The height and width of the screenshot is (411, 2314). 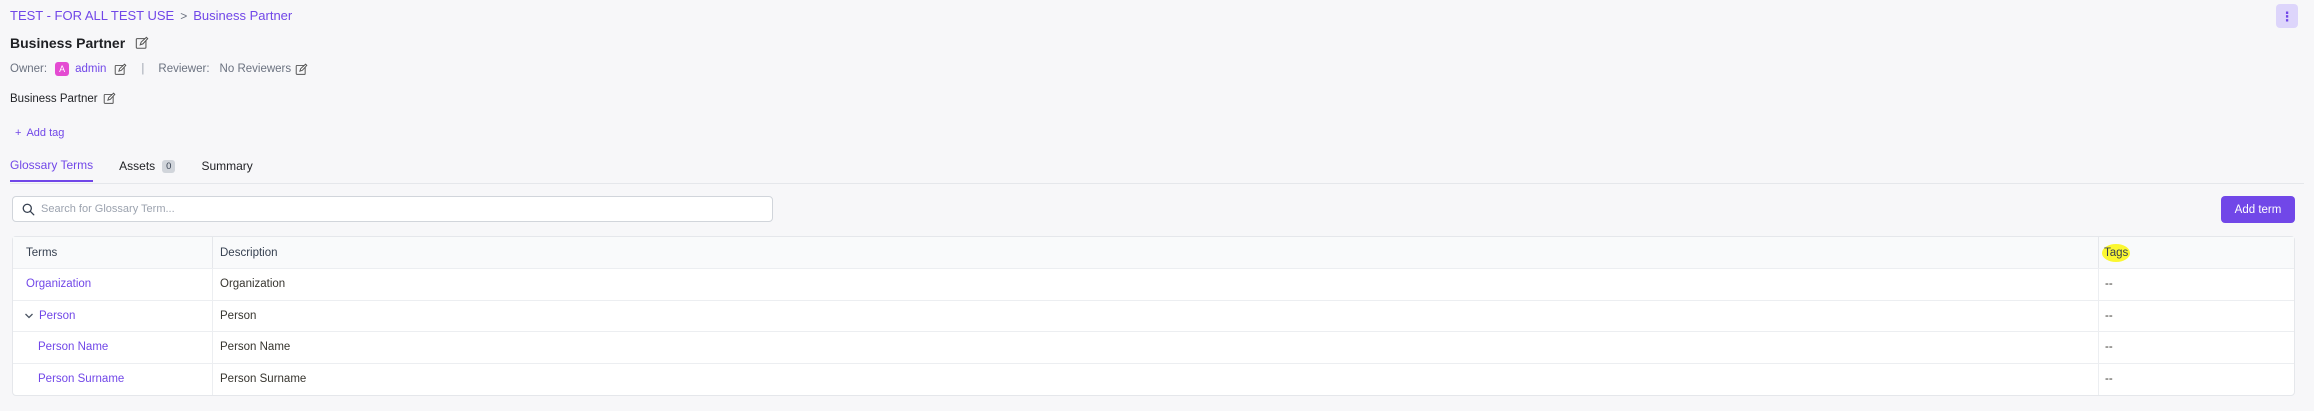 I want to click on column-header-description: Description, so click(x=1156, y=252).